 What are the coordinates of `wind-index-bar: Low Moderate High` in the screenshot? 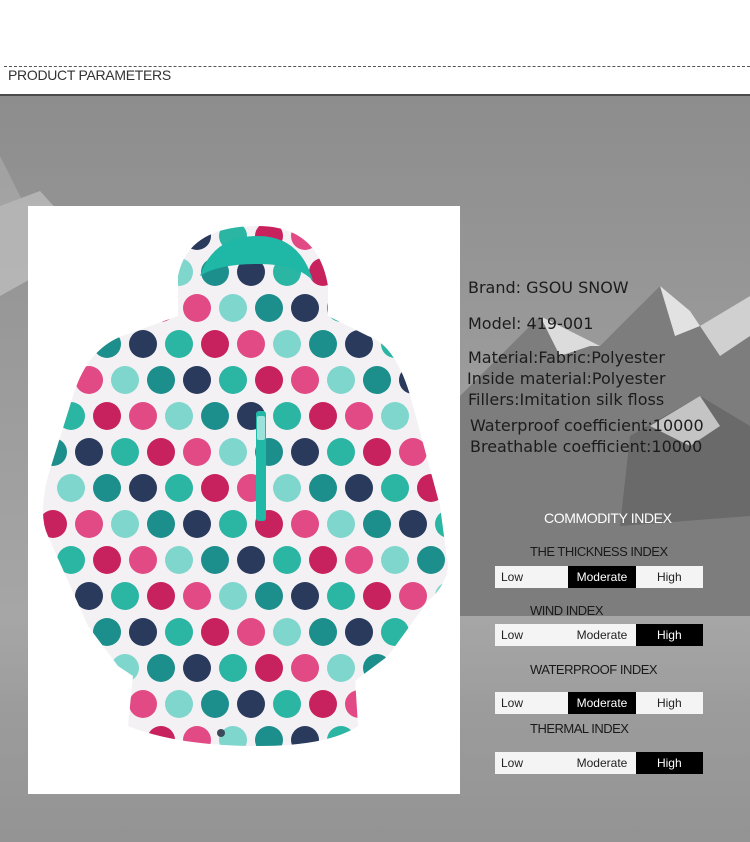 It's located at (599, 635).